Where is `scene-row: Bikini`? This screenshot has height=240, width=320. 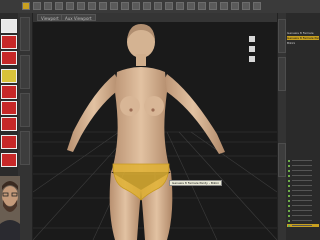
scene-row: Bikini is located at coordinates (303, 43).